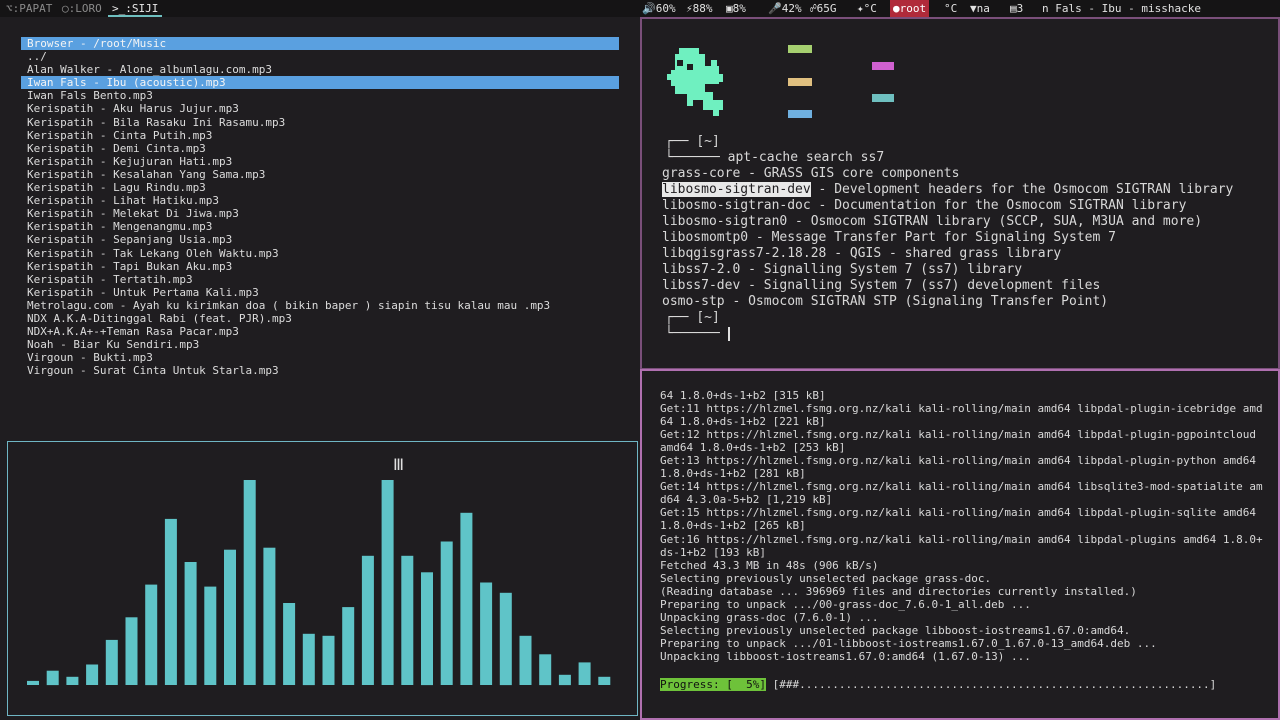  What do you see at coordinates (82, 8) in the screenshot?
I see `workspace-loro: ◯:LORO` at bounding box center [82, 8].